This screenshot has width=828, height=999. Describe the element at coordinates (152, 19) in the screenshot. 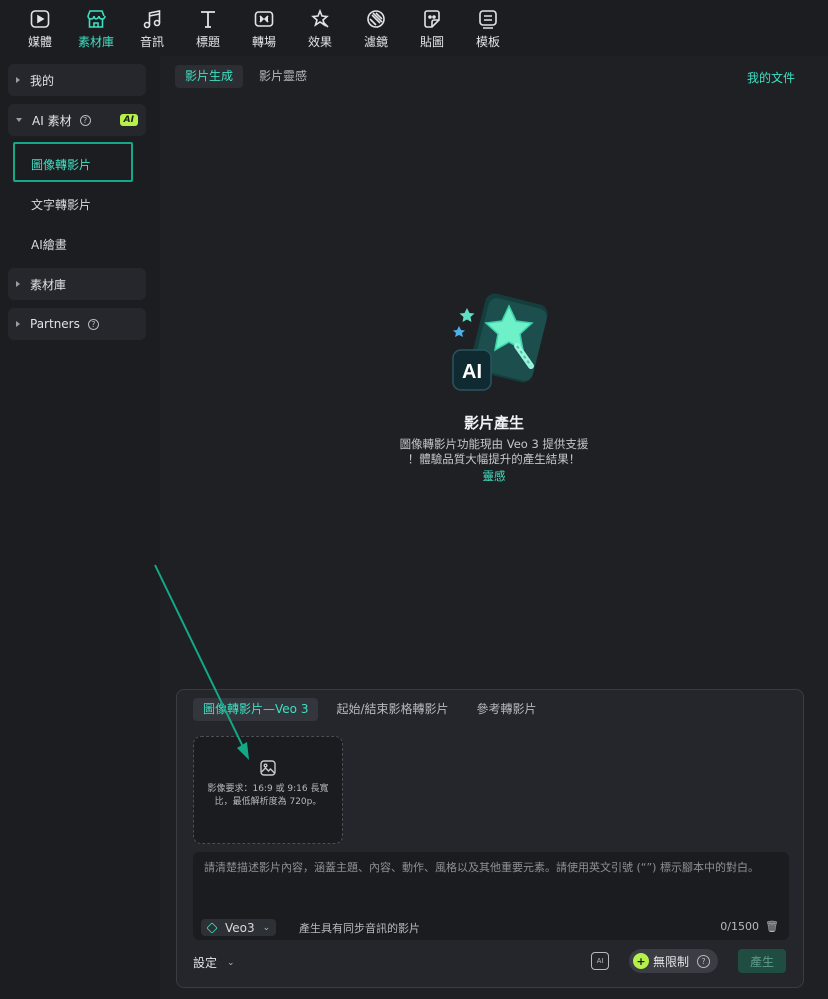

I see `music-icon` at that location.